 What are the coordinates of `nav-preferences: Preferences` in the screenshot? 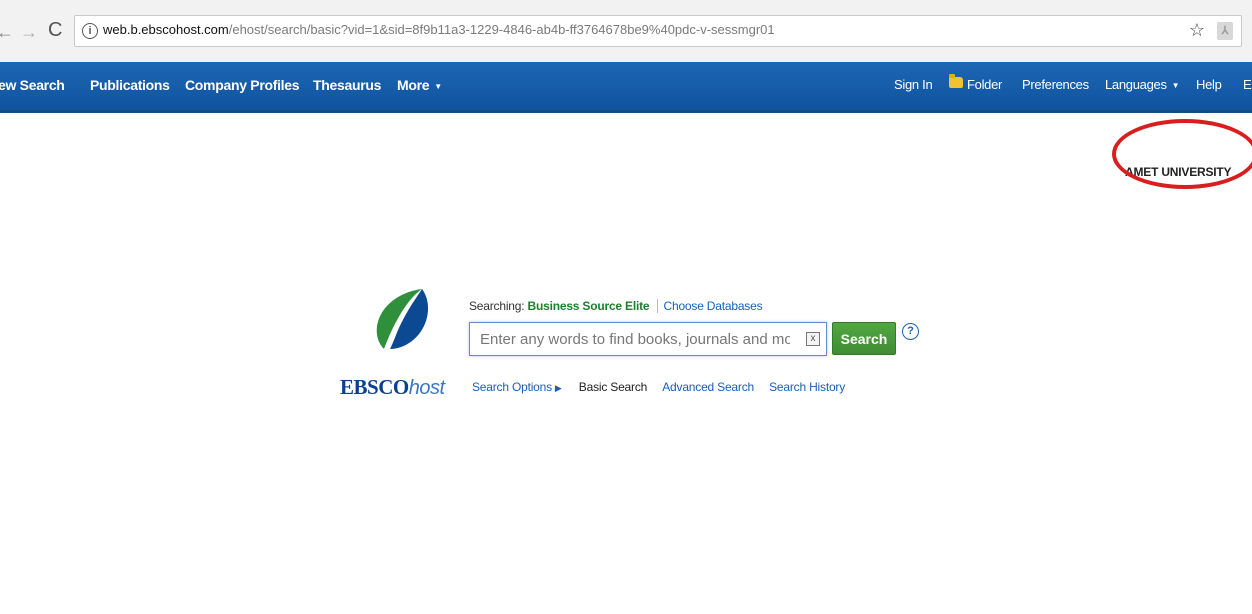 It's located at (1055, 84).